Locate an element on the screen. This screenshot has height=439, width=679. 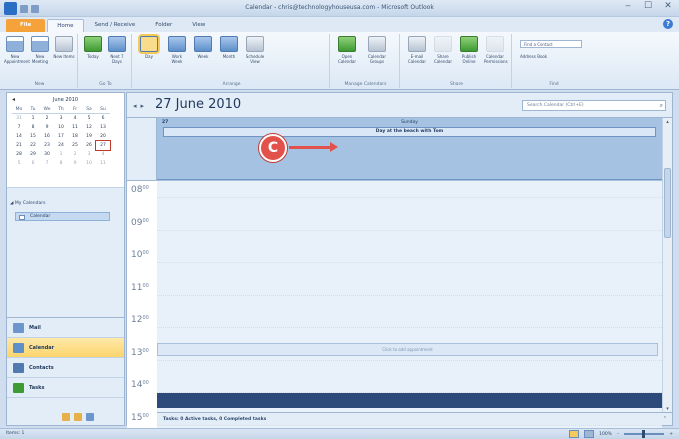
mini-calendar-day: 15 is located at coordinates (33, 136).